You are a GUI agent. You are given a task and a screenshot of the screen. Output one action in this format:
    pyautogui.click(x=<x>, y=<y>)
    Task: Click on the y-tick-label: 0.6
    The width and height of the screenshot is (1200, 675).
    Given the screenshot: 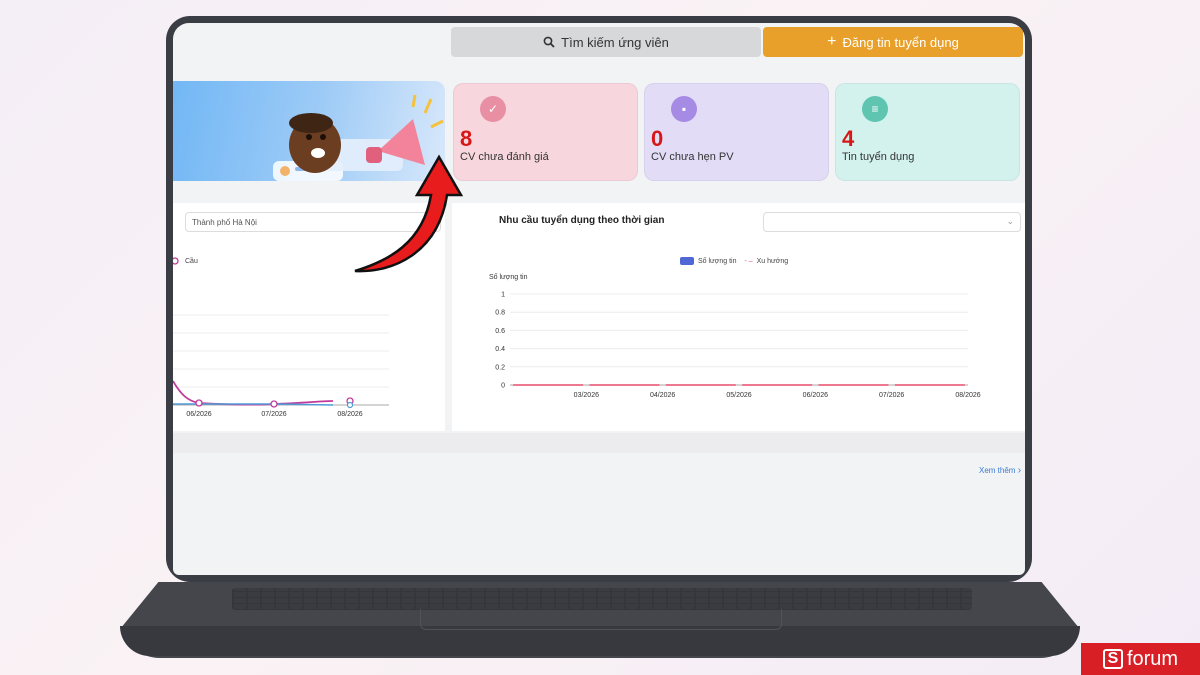 What is the action you would take?
    pyautogui.click(x=500, y=331)
    